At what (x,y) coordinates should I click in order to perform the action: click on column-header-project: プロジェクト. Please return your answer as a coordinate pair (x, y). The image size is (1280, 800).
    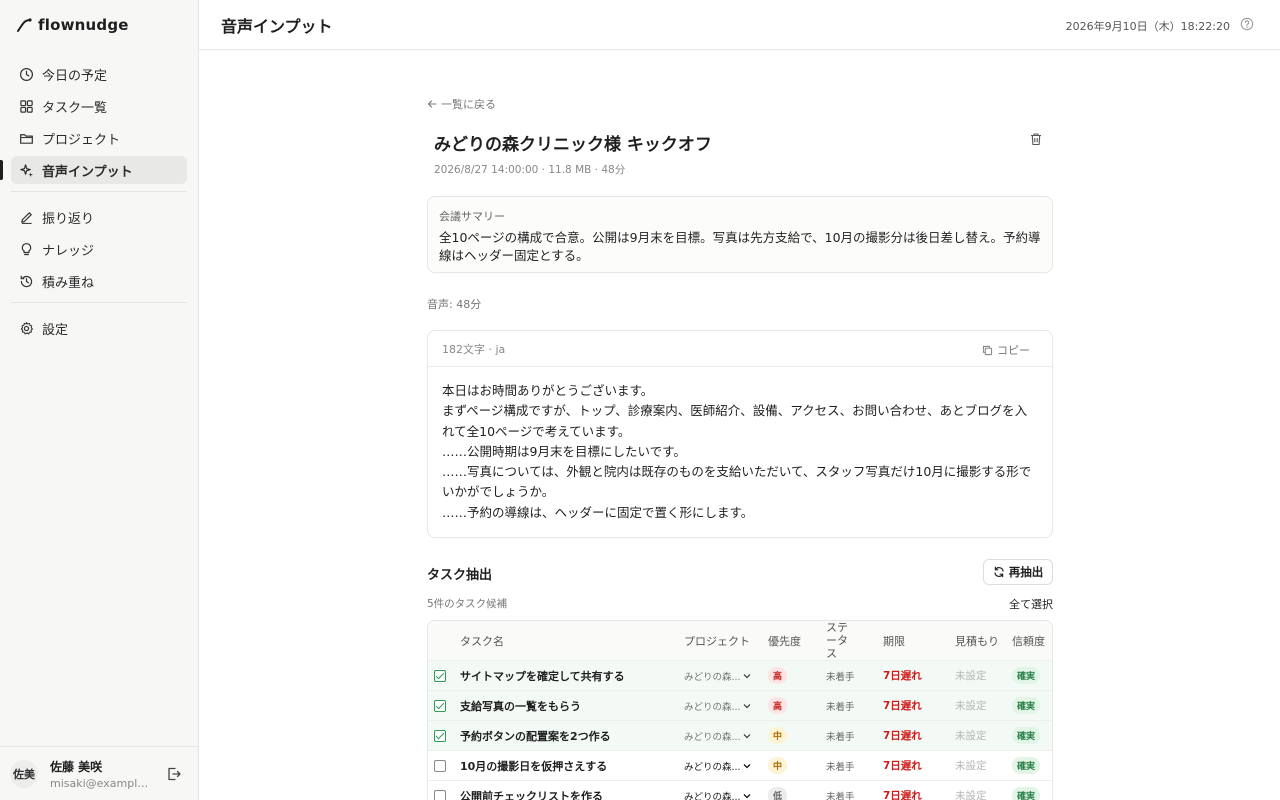
    Looking at the image, I should click on (717, 641).